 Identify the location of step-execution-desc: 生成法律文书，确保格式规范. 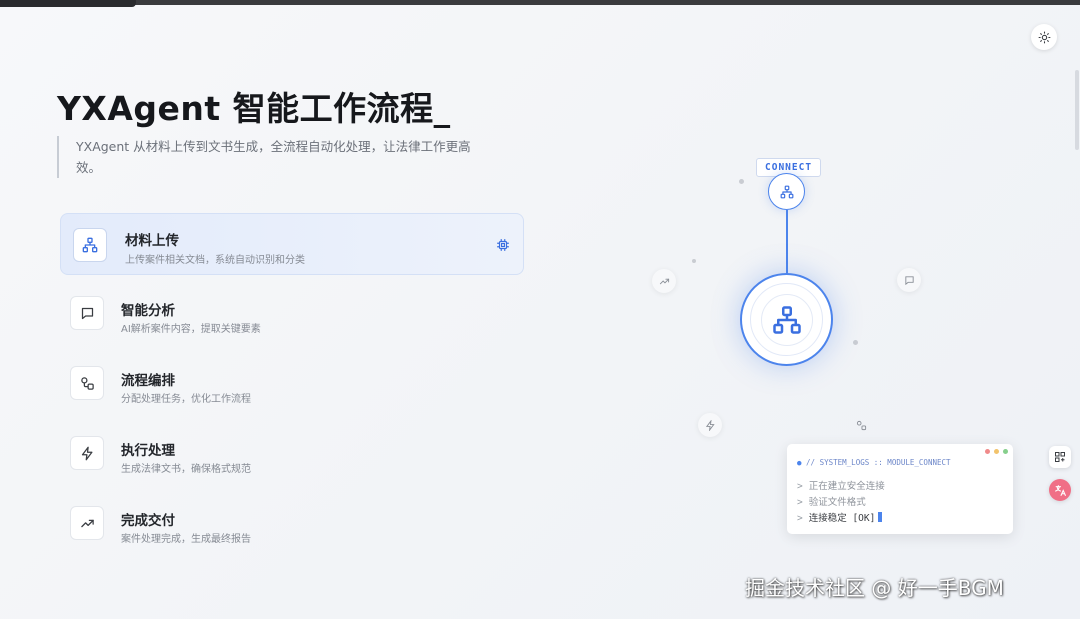
(186, 469).